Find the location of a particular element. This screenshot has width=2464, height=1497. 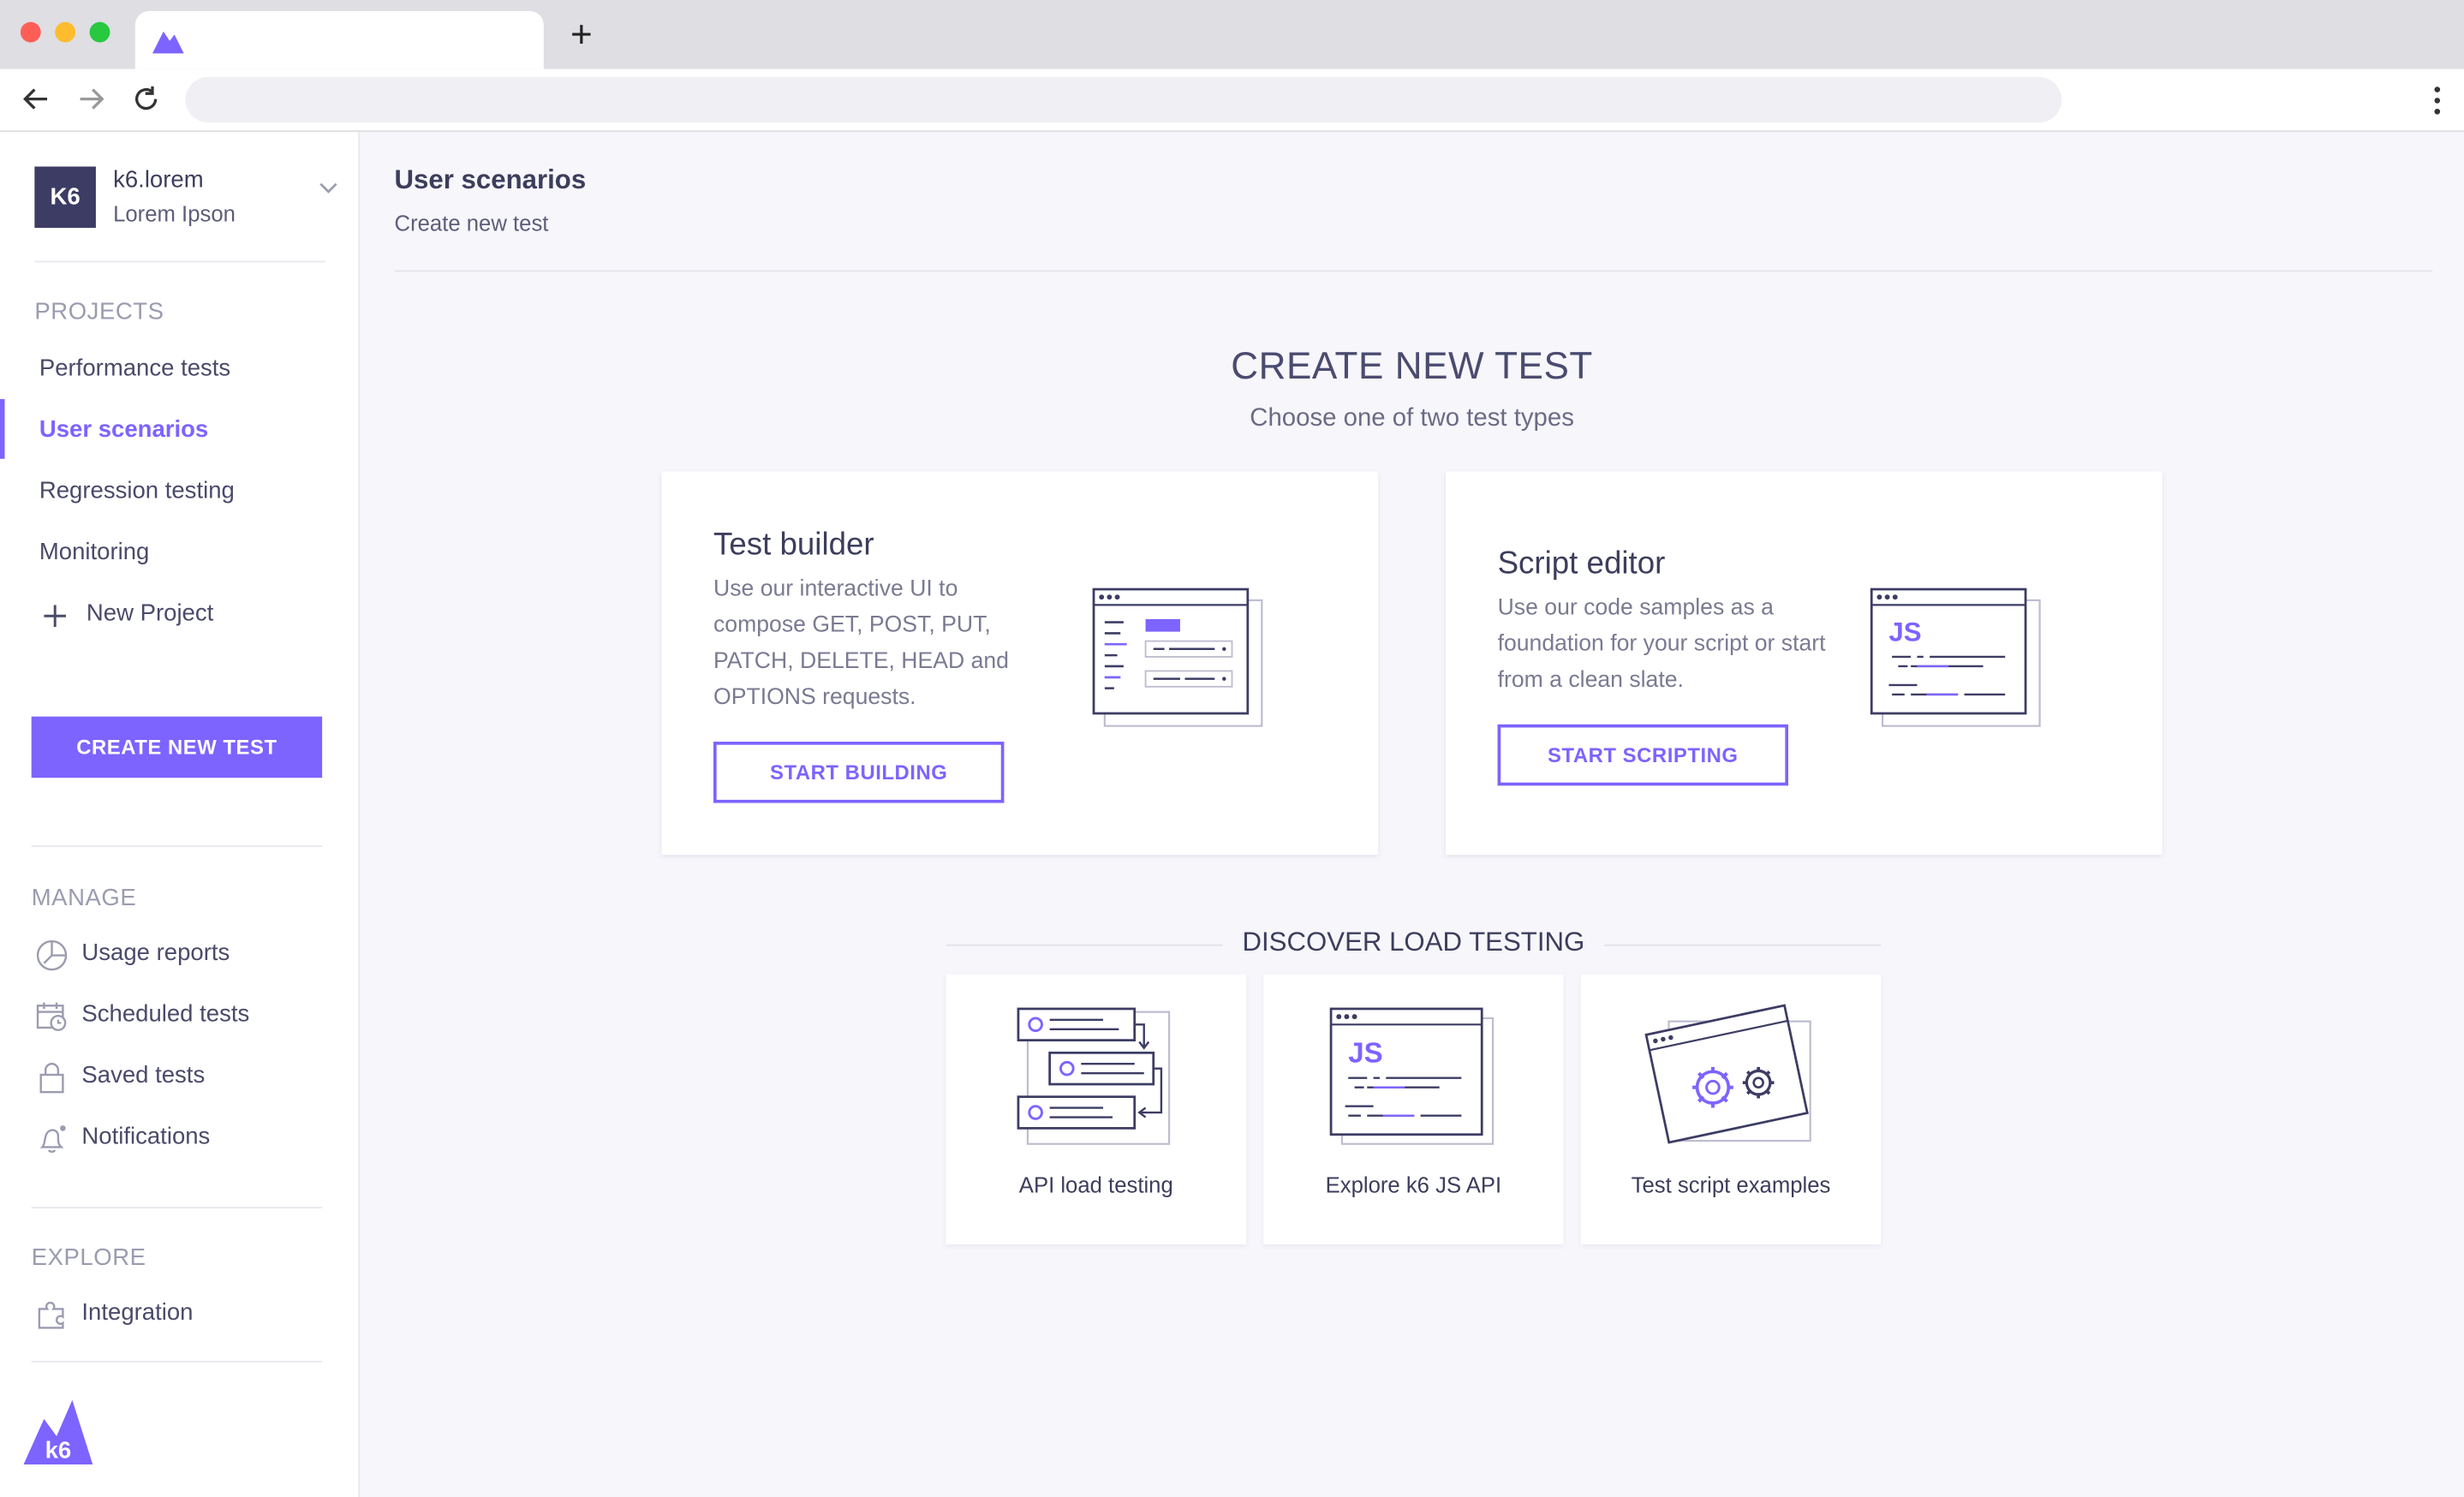

page-title: User scenarios is located at coordinates (491, 179).